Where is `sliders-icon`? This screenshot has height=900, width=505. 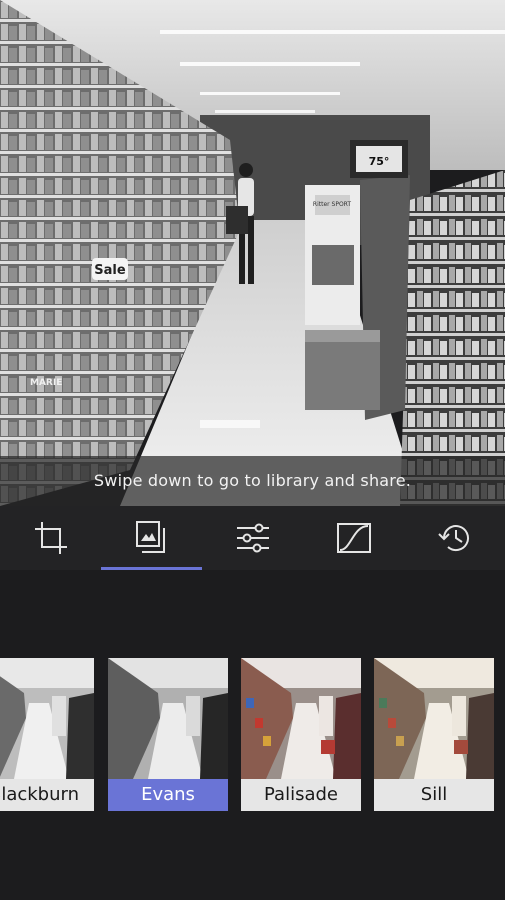 sliders-icon is located at coordinates (253, 538).